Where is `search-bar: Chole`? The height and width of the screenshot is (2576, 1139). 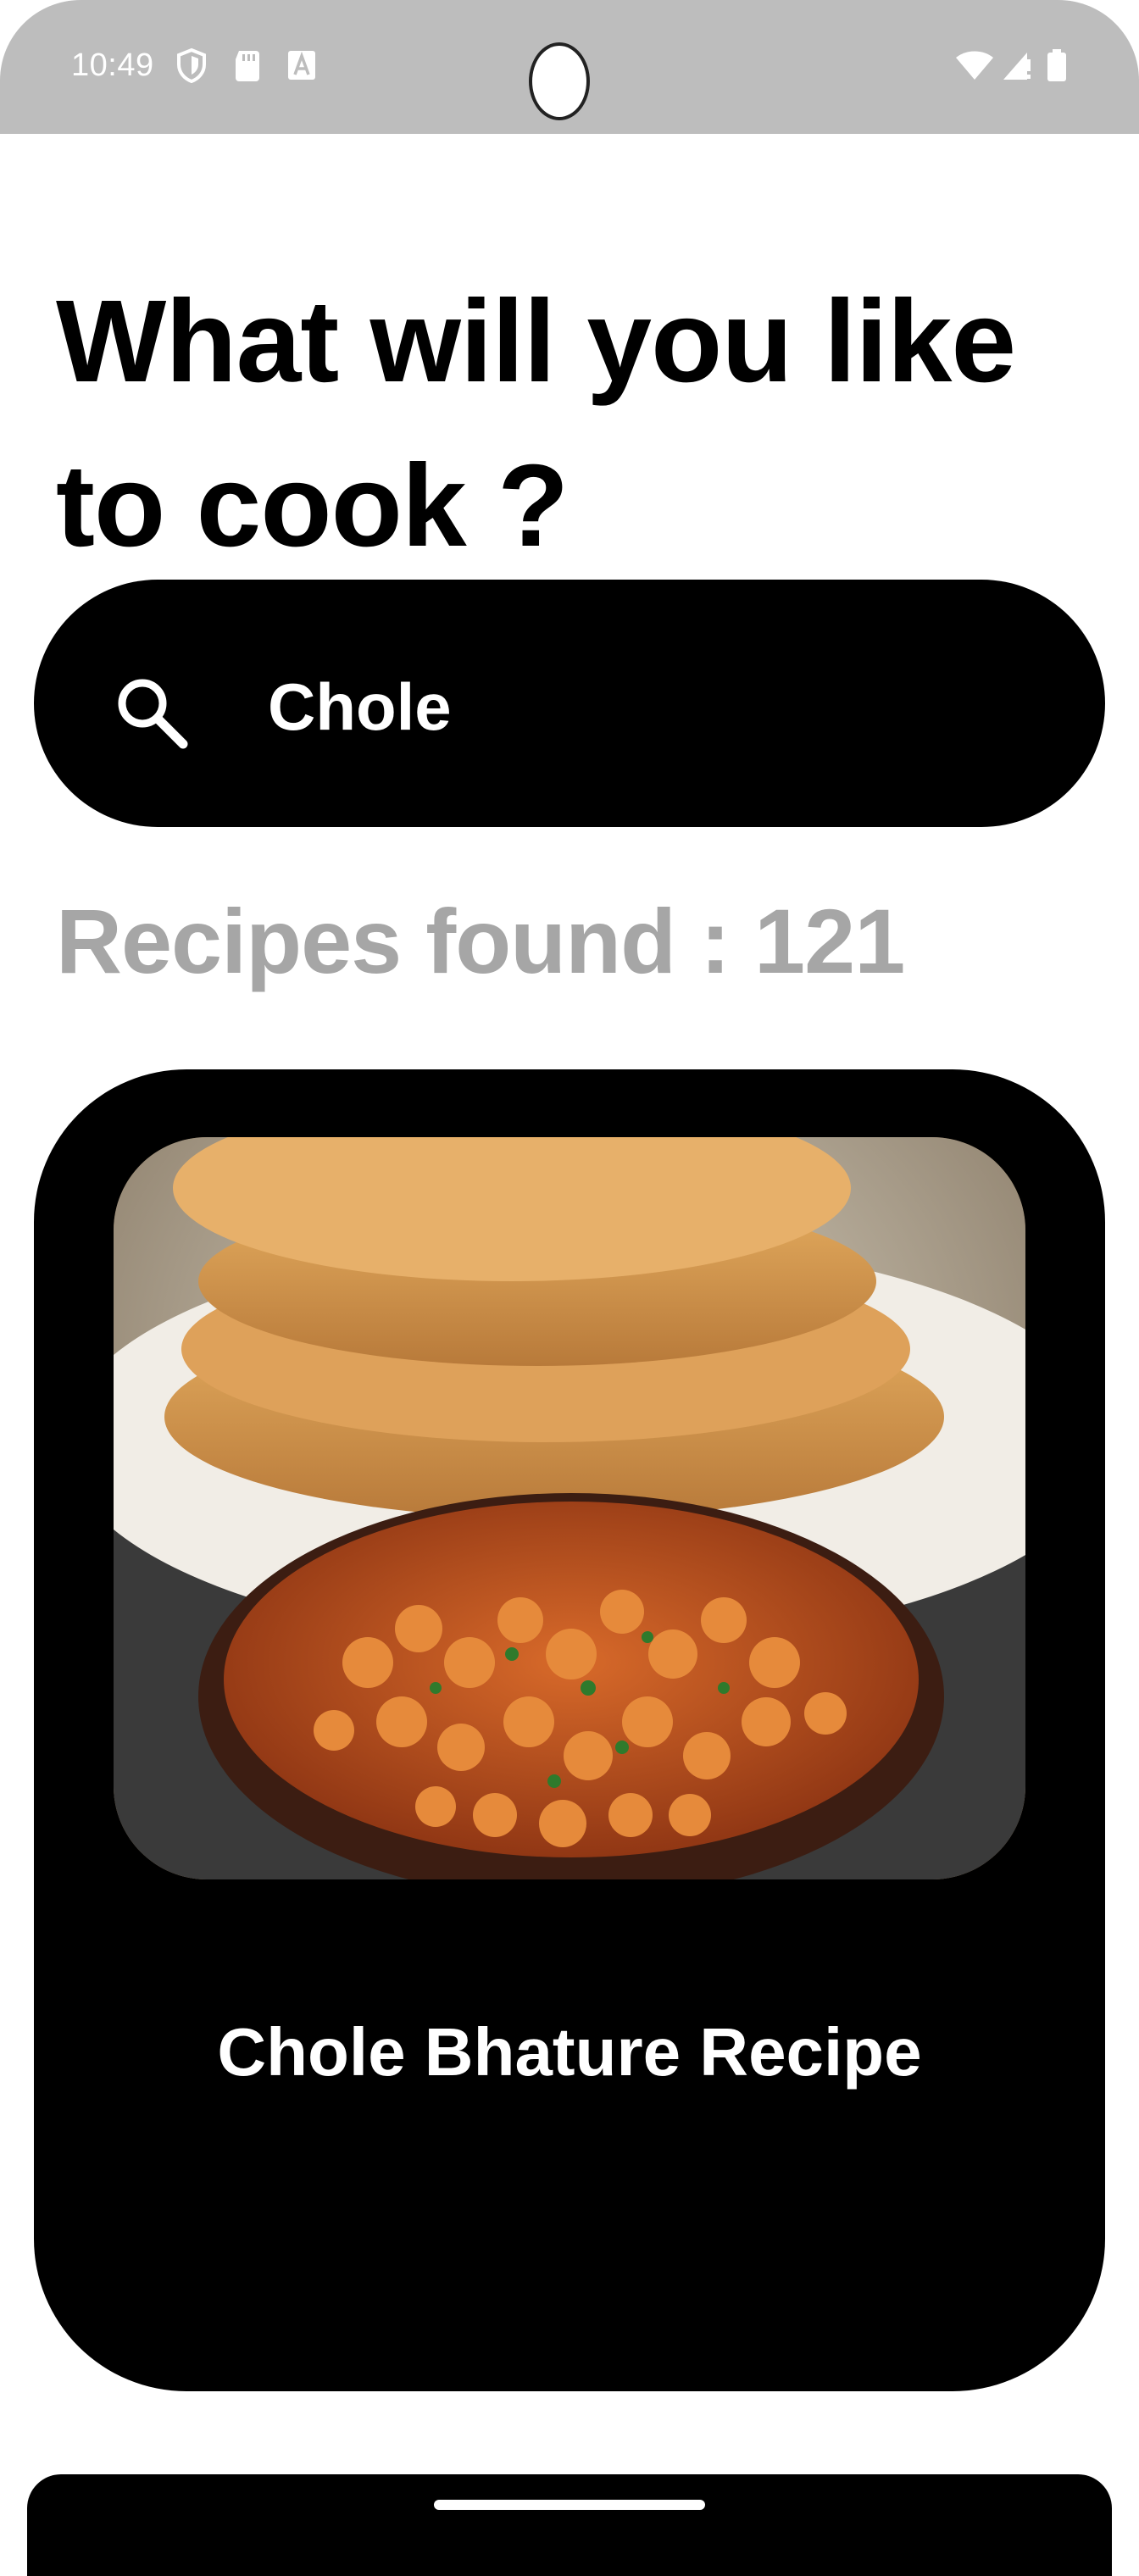 search-bar: Chole is located at coordinates (569, 703).